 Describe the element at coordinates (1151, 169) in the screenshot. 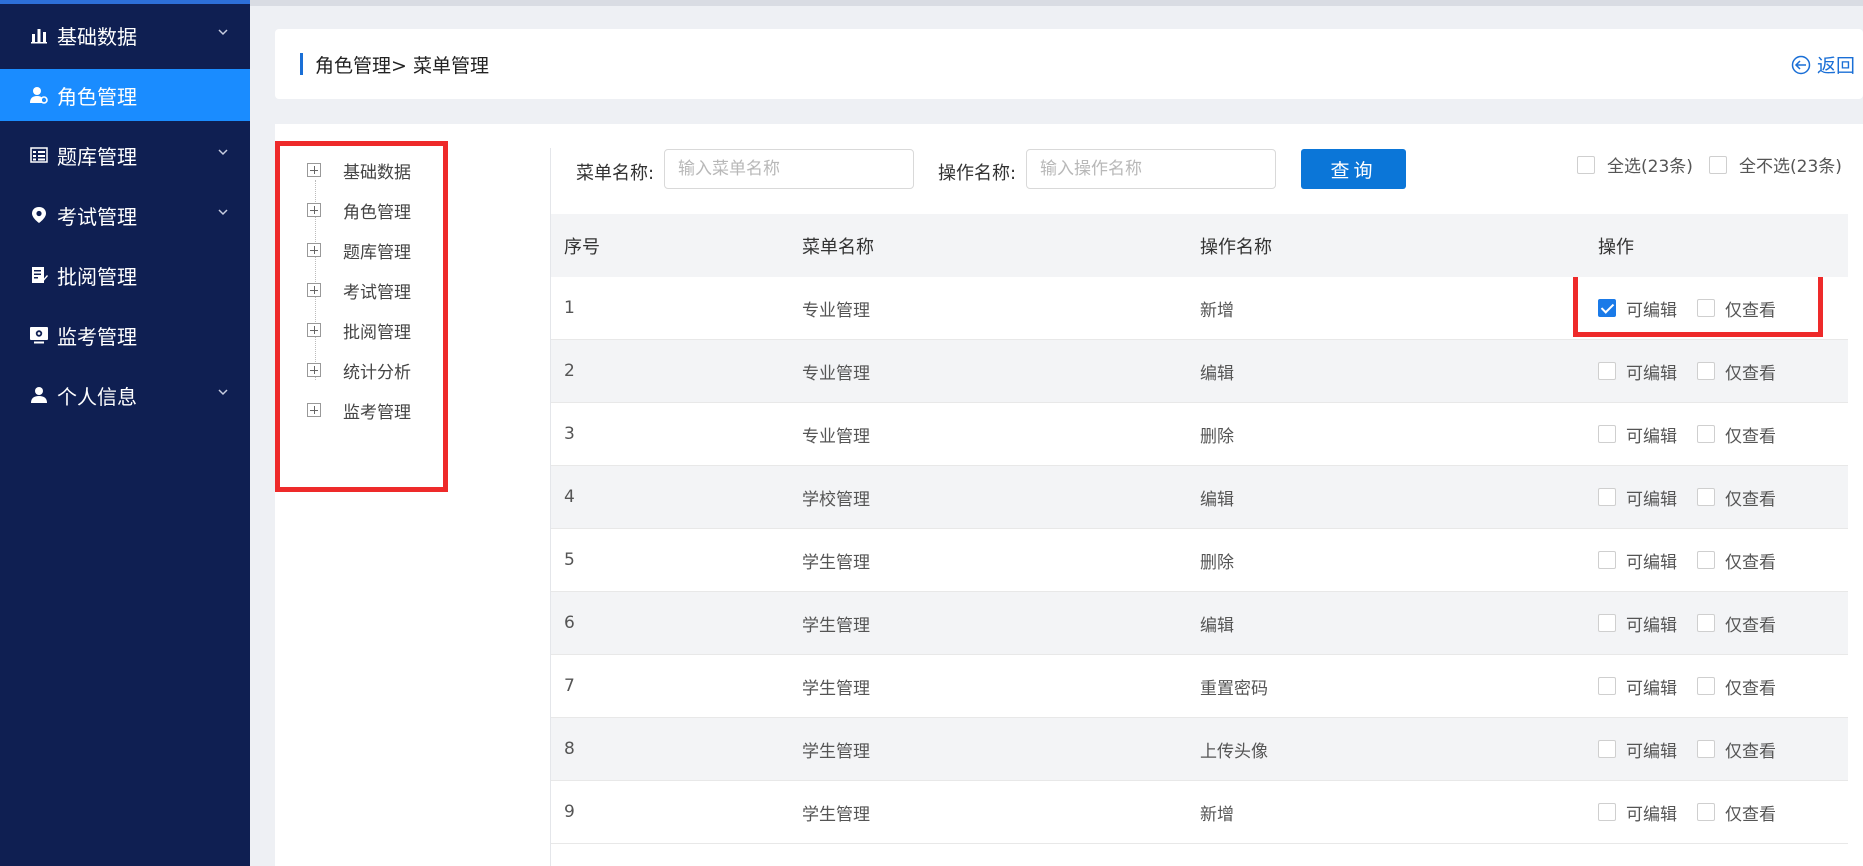

I see `operation-name-input` at that location.